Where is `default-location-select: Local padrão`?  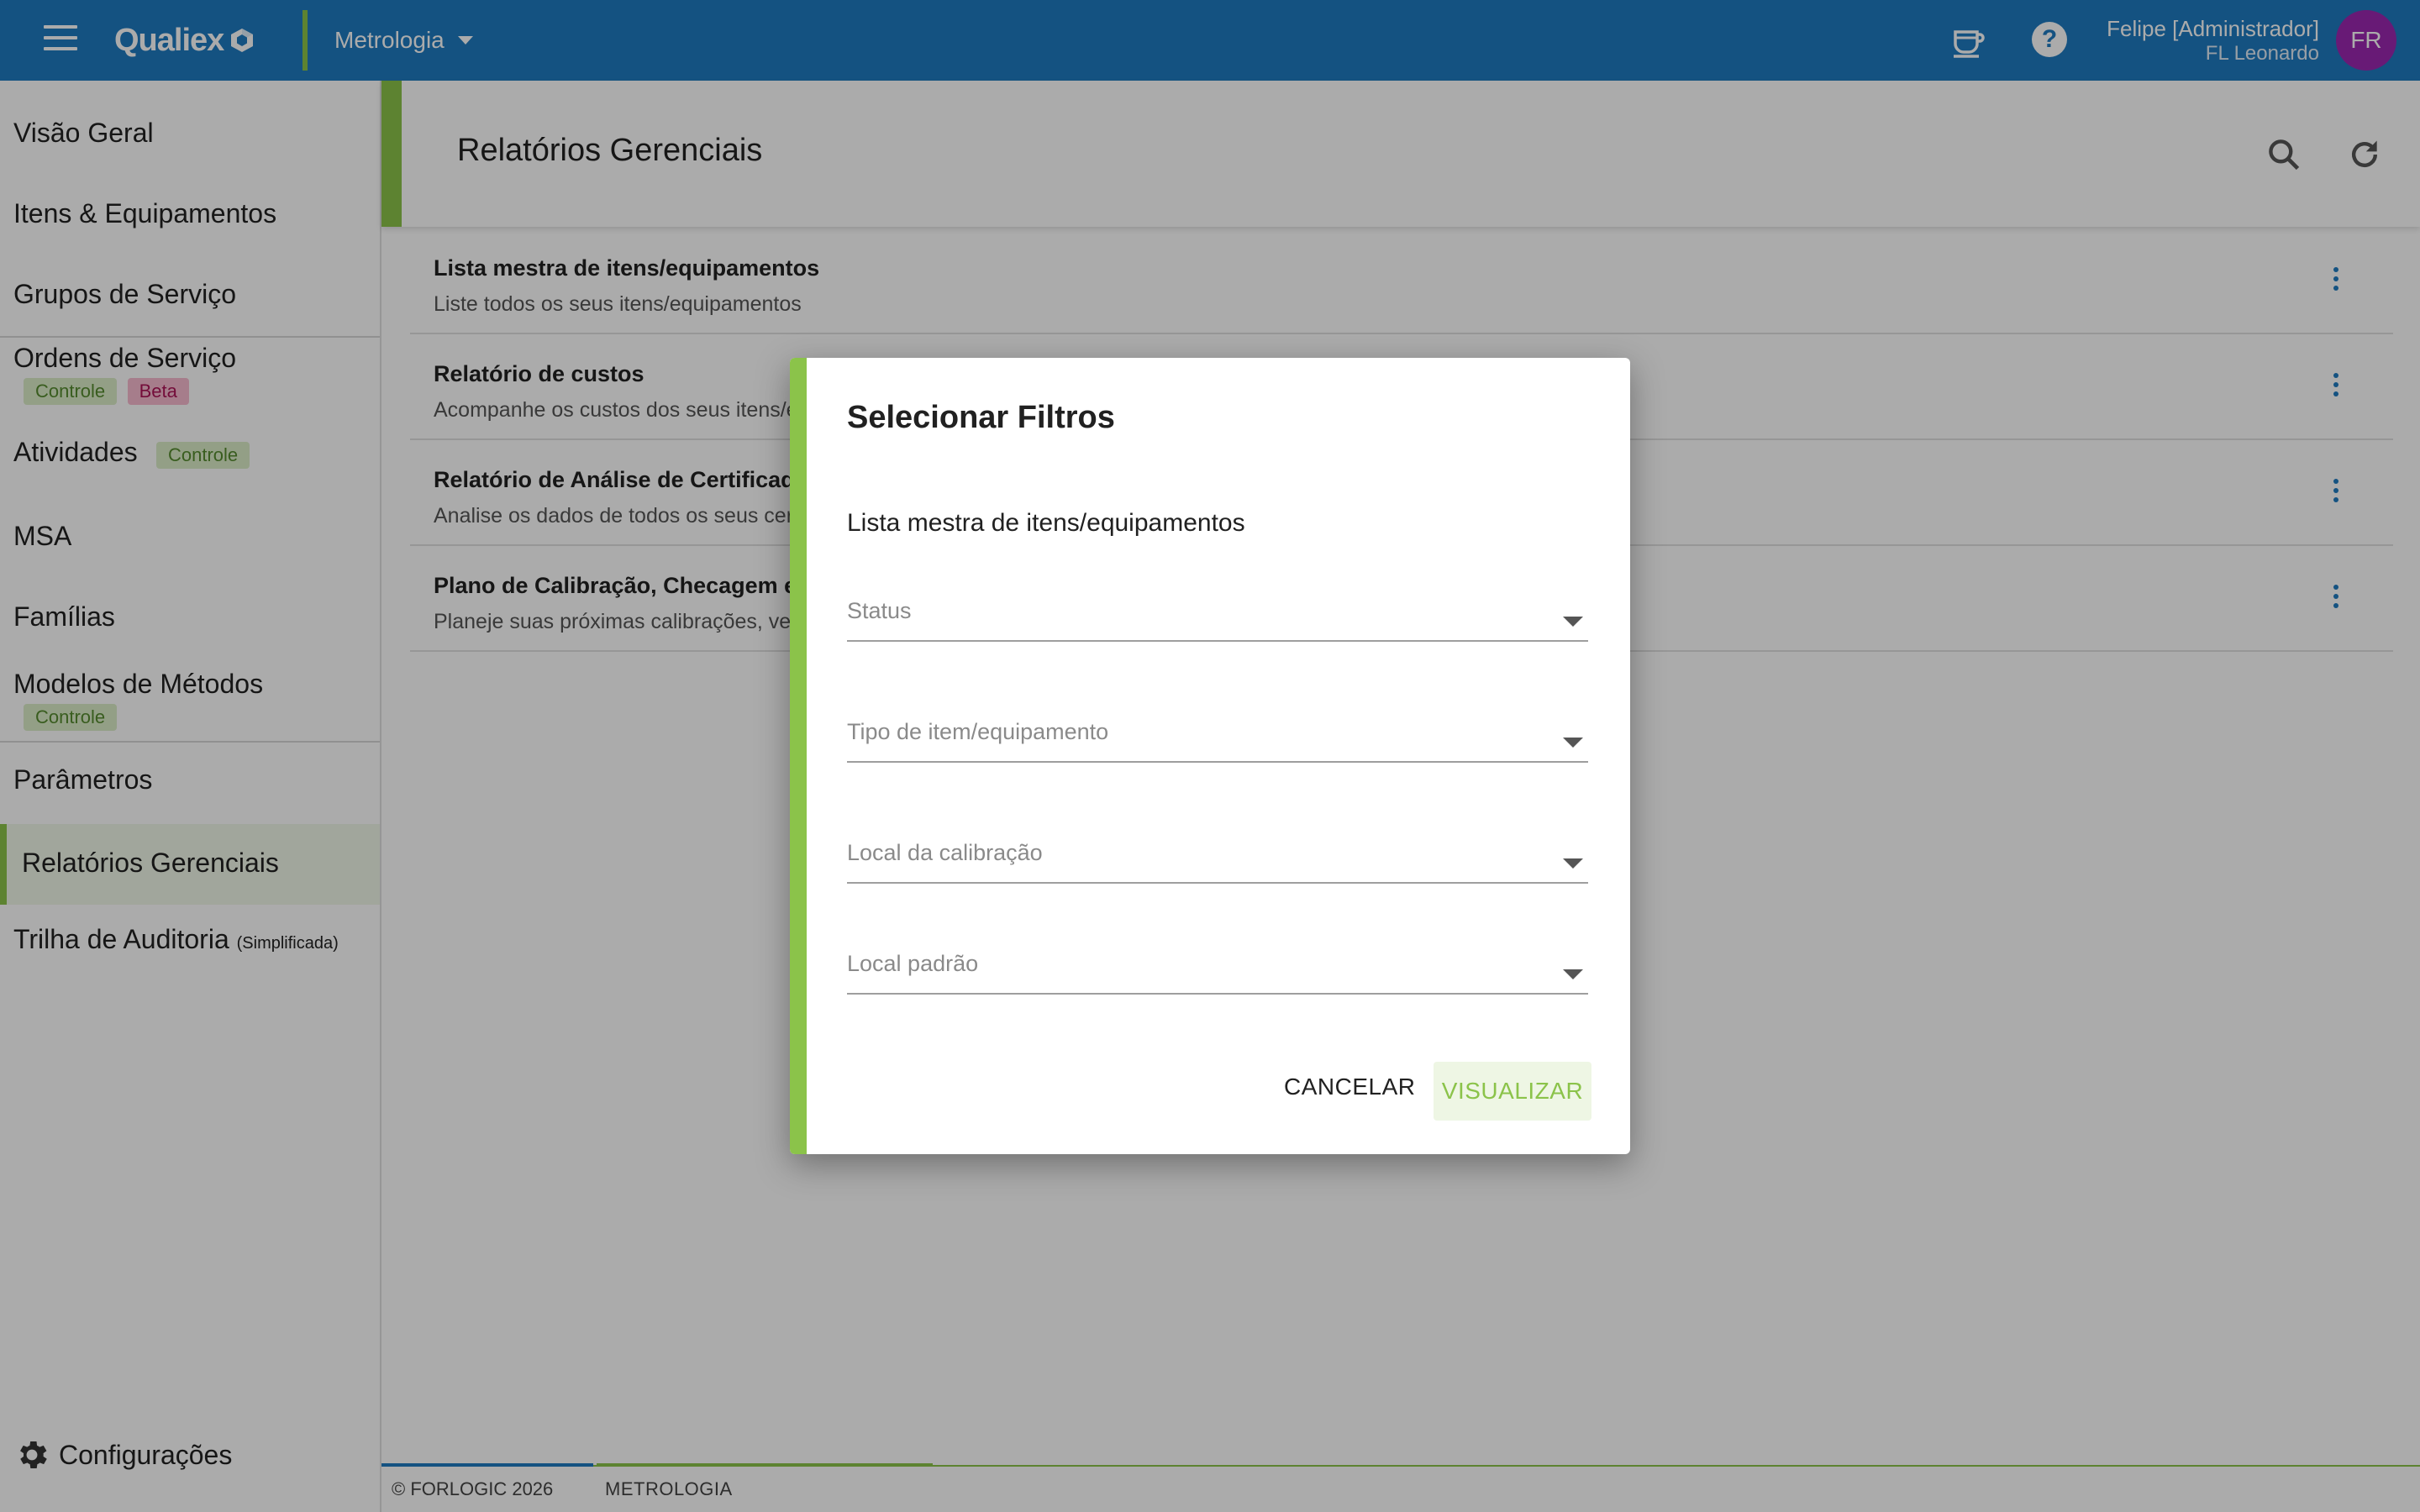 default-location-select: Local padrão is located at coordinates (1217, 966).